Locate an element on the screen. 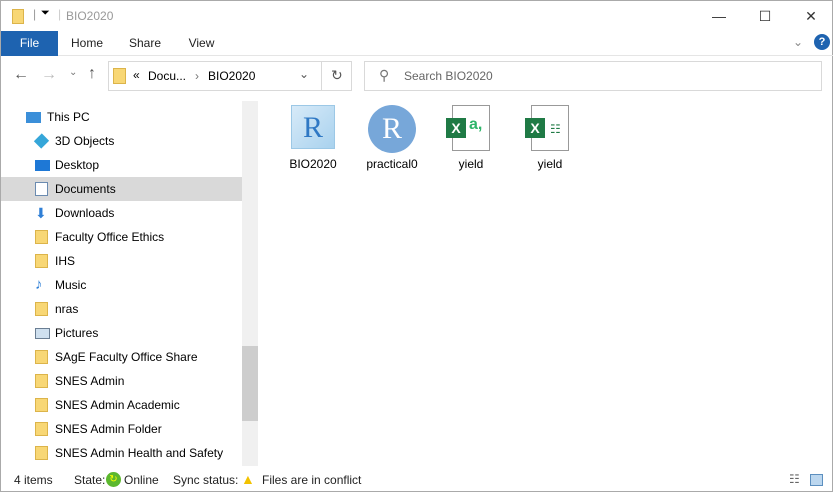  sidebar-item-ihs: IHS is located at coordinates (121, 261).